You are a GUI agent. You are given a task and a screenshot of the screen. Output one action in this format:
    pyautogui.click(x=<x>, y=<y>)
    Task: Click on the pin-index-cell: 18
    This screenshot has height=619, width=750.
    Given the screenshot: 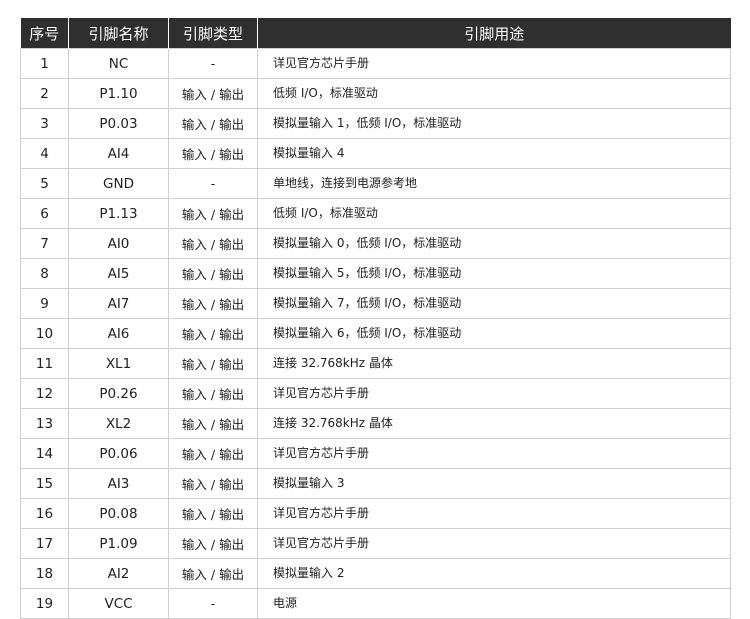 What is the action you would take?
    pyautogui.click(x=44, y=573)
    